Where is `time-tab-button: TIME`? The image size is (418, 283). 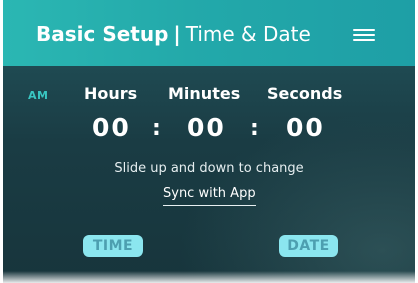 time-tab-button: TIME is located at coordinates (113, 246).